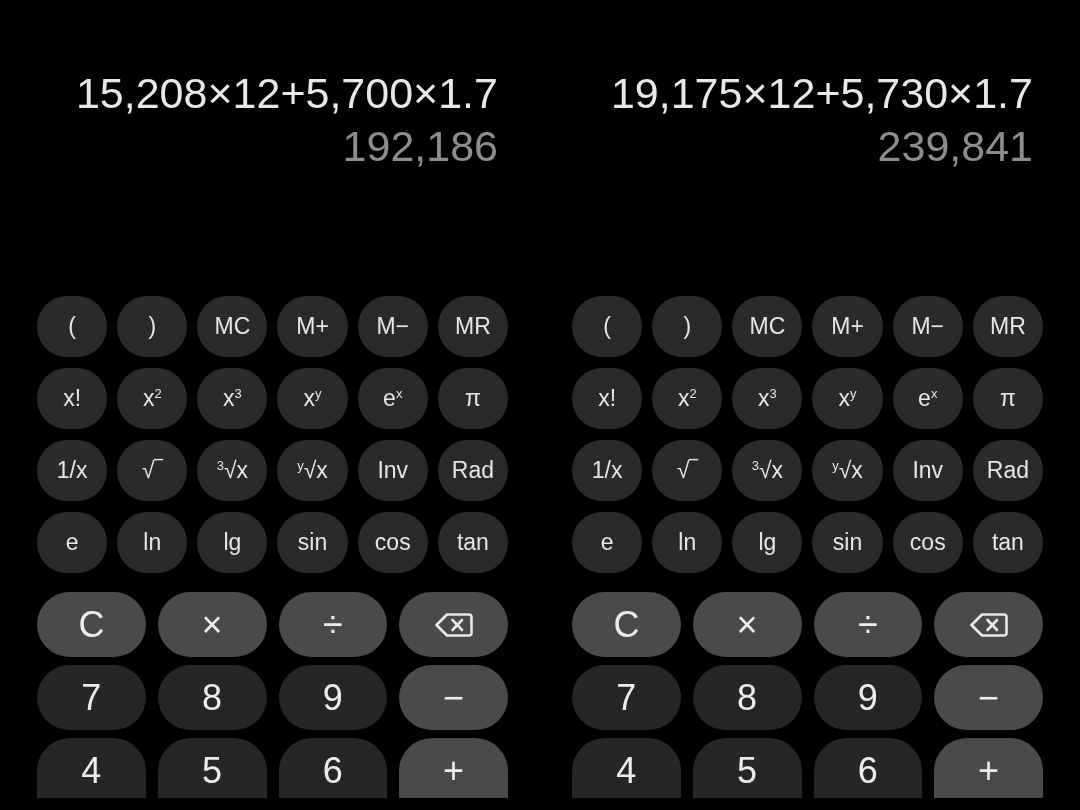  What do you see at coordinates (955, 146) in the screenshot?
I see `result-text: 239,841` at bounding box center [955, 146].